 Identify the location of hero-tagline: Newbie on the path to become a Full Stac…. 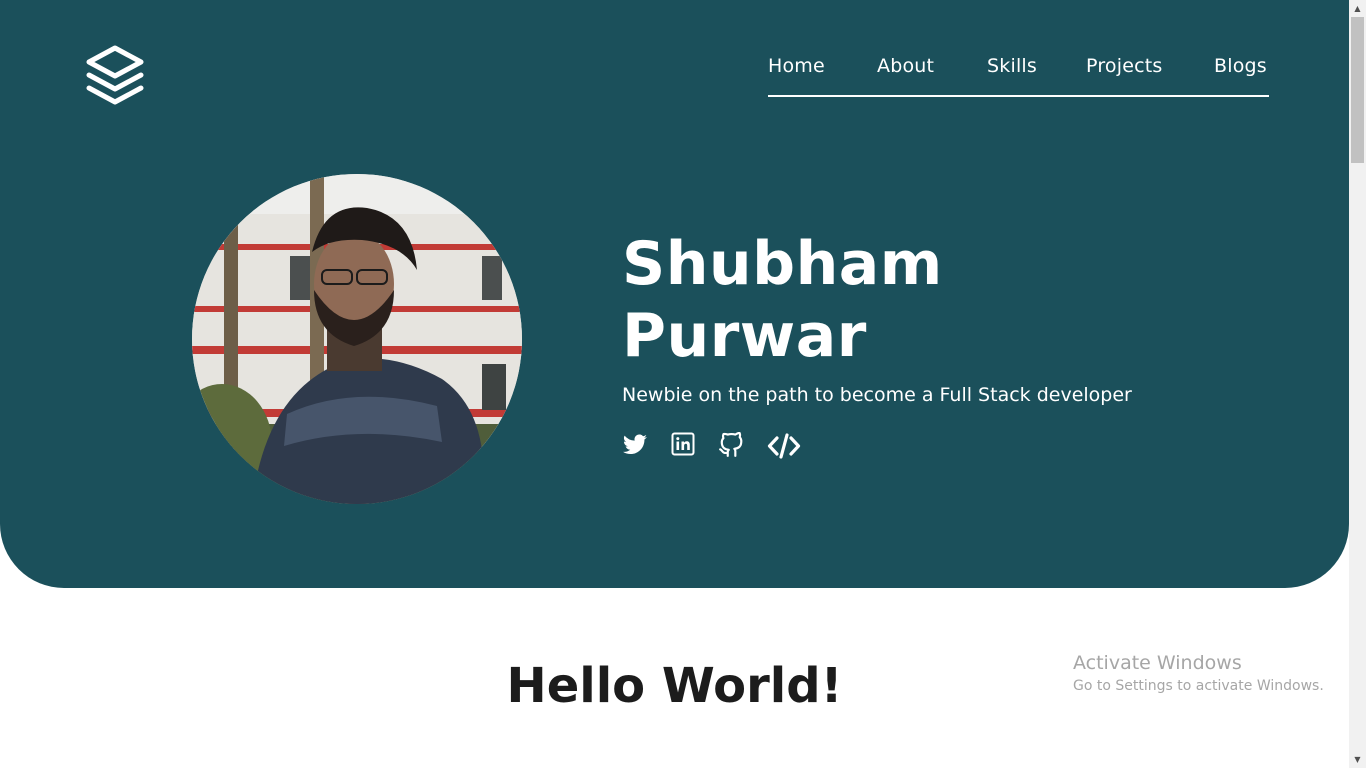
(877, 395).